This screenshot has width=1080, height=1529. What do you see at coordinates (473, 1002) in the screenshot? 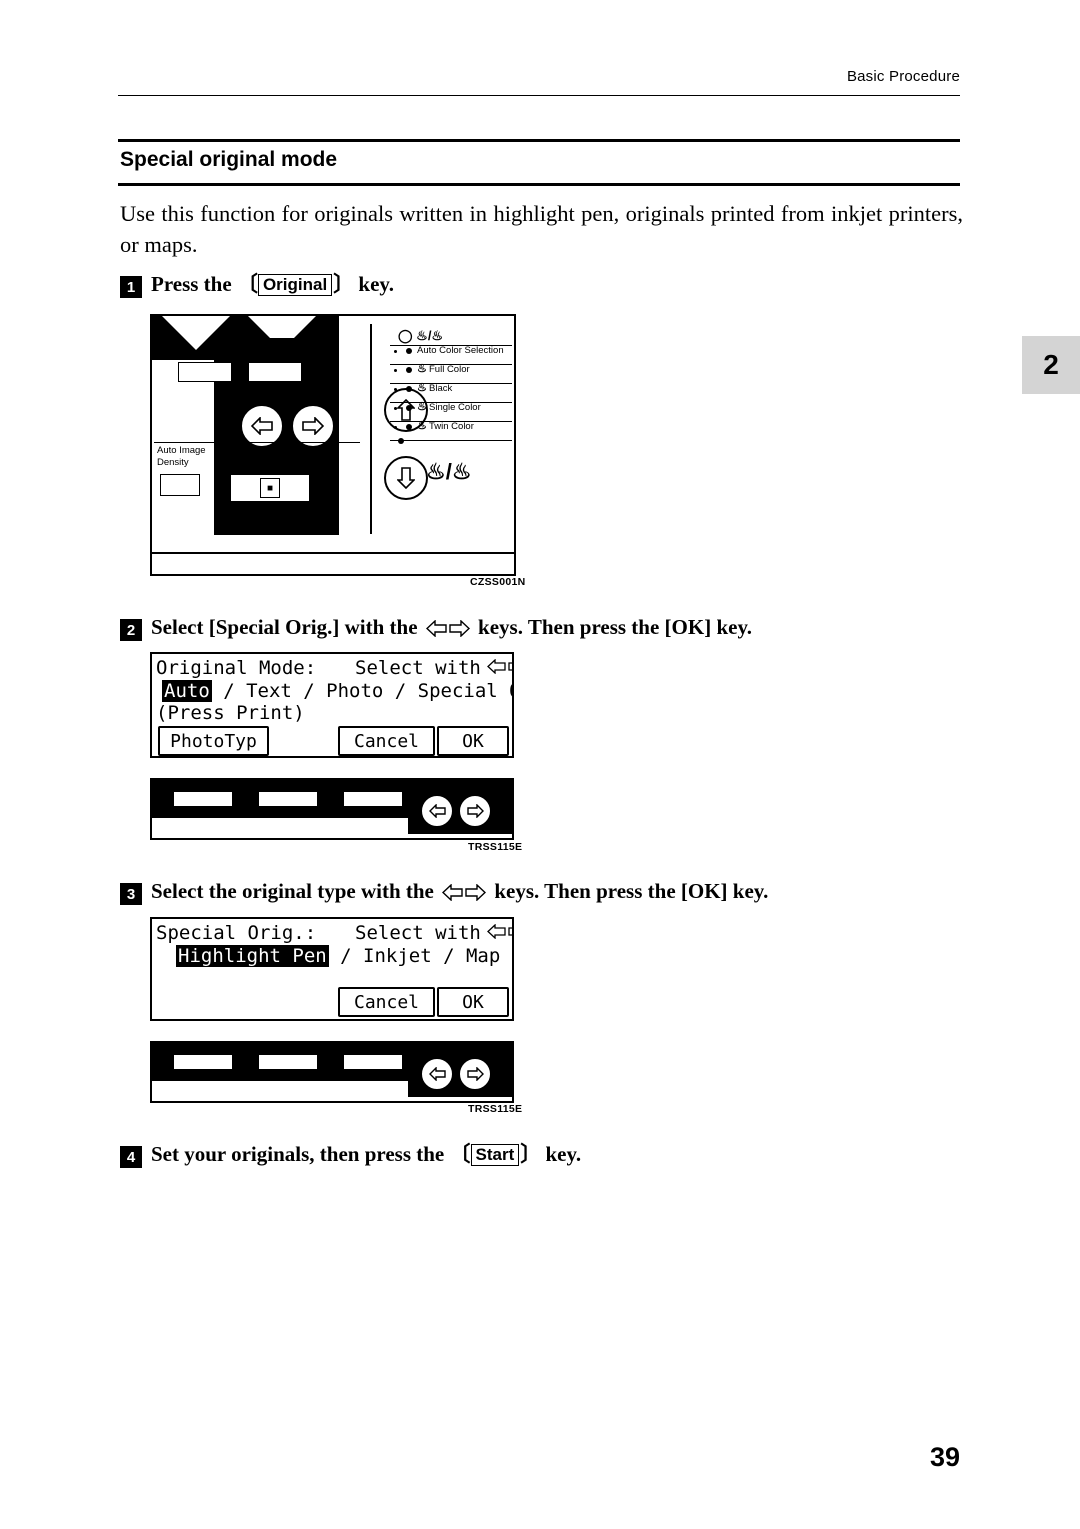
I see `lcd2-ok-button: OK` at bounding box center [473, 1002].